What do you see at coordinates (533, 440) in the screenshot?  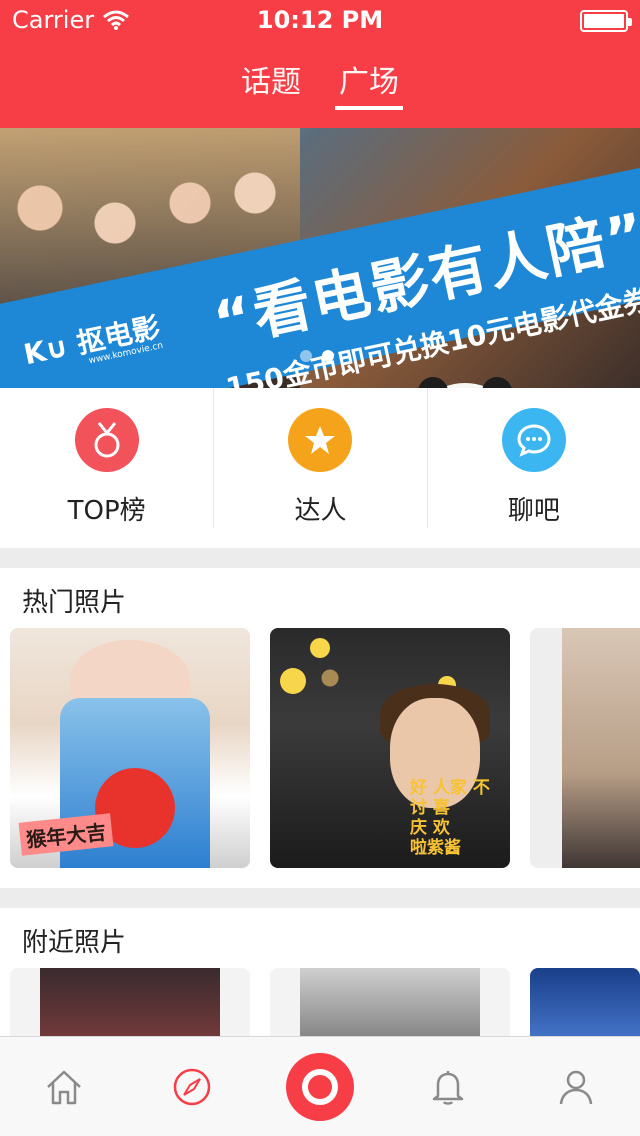 I see `chat-bubble-icon` at bounding box center [533, 440].